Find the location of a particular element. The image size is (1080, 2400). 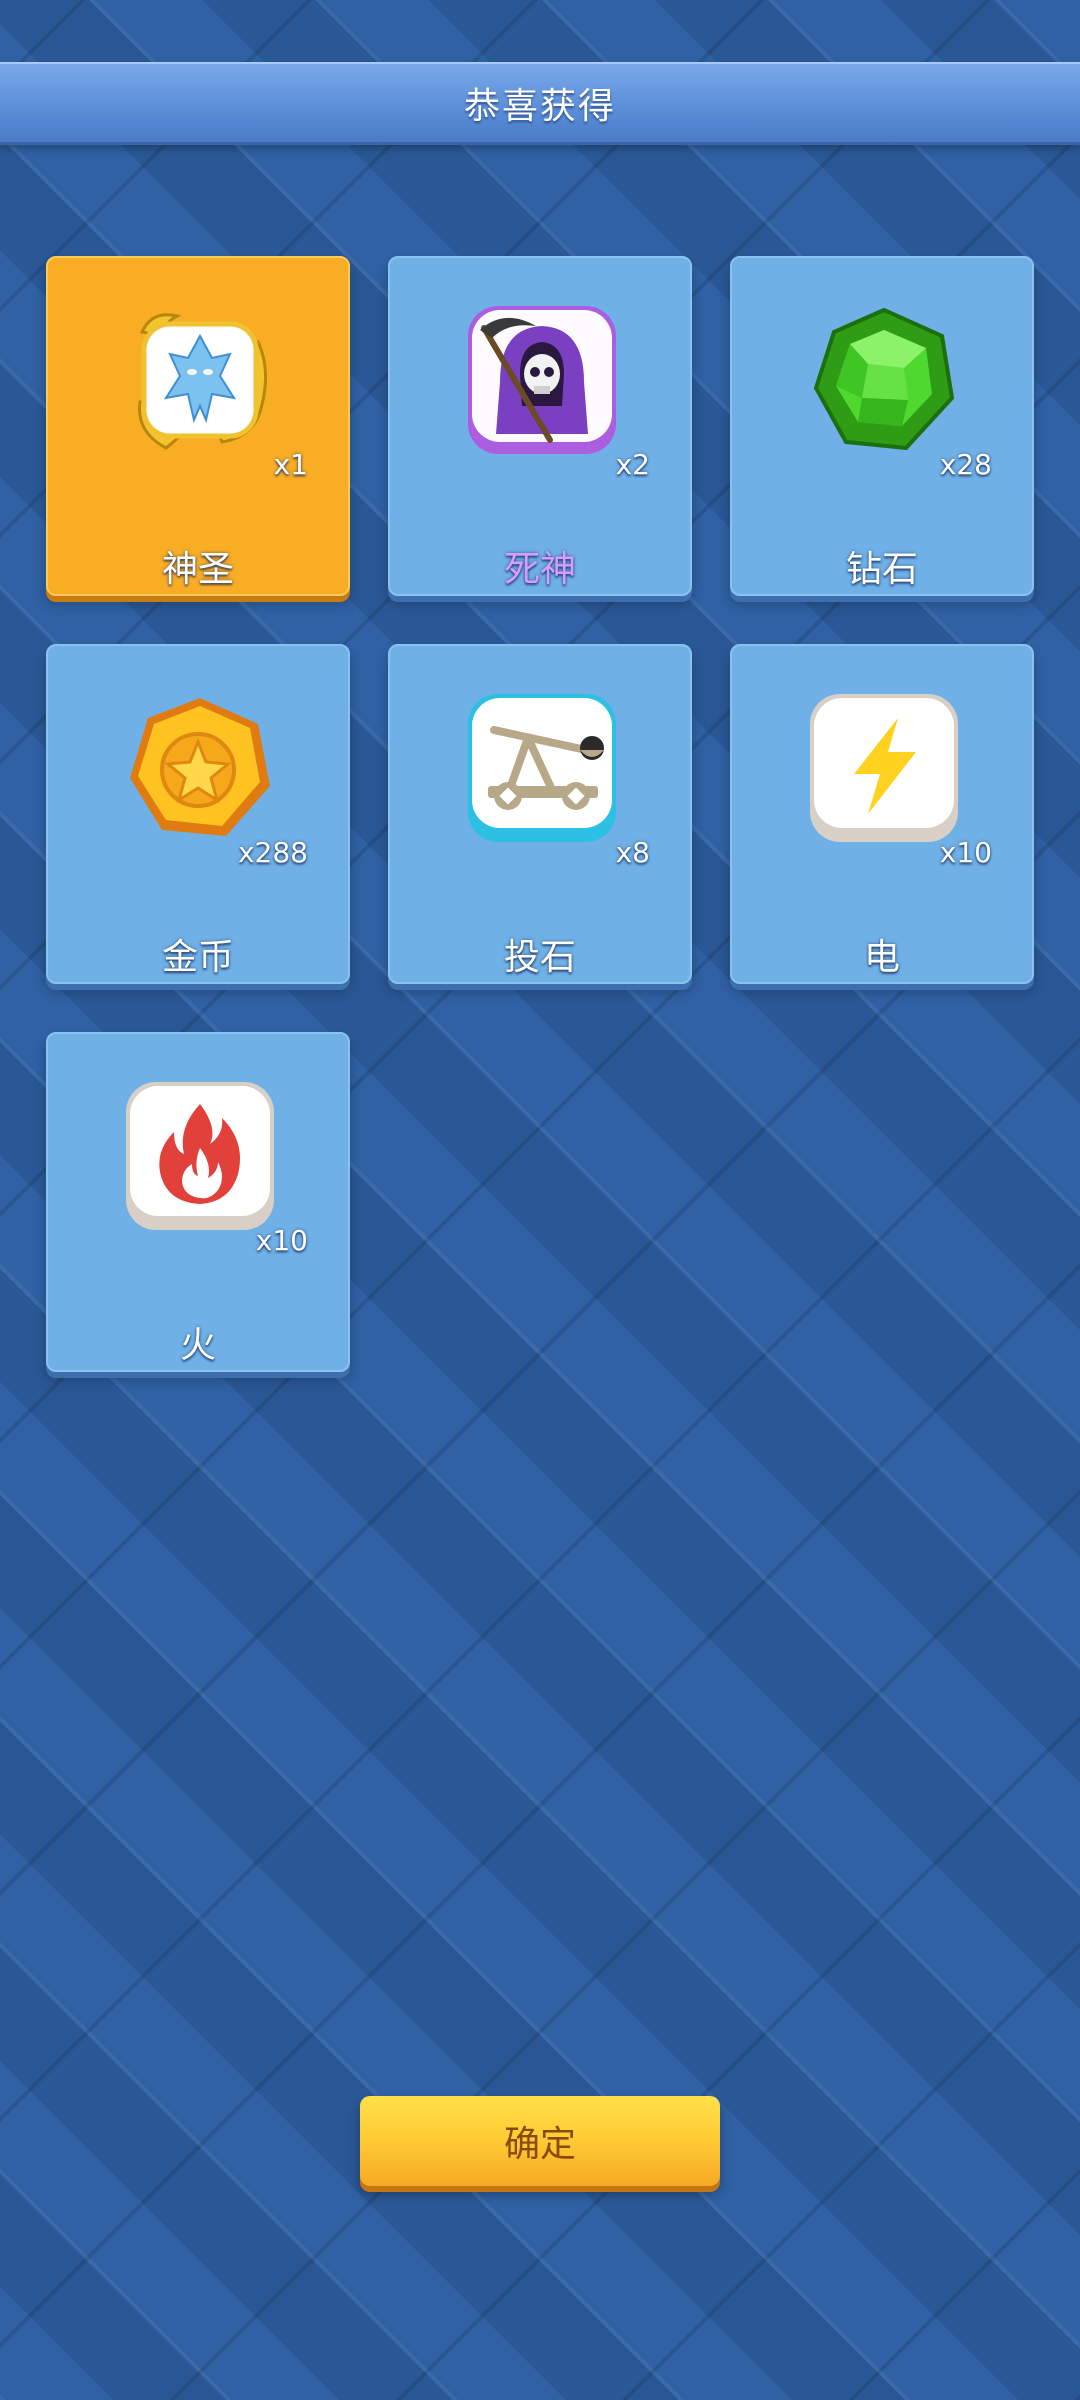

reward-name: 火 is located at coordinates (197, 1345).